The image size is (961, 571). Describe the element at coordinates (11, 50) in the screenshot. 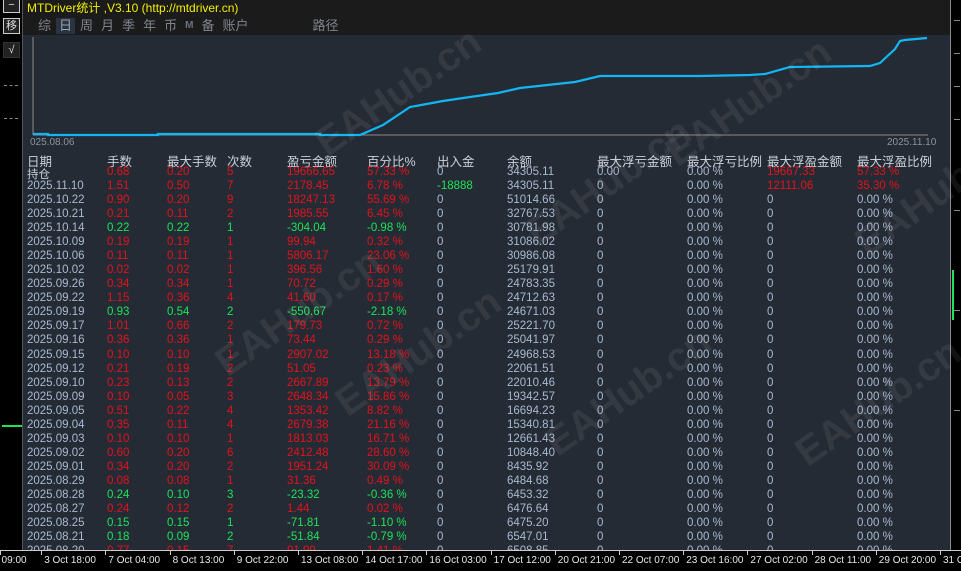

I see `check-button: √` at that location.